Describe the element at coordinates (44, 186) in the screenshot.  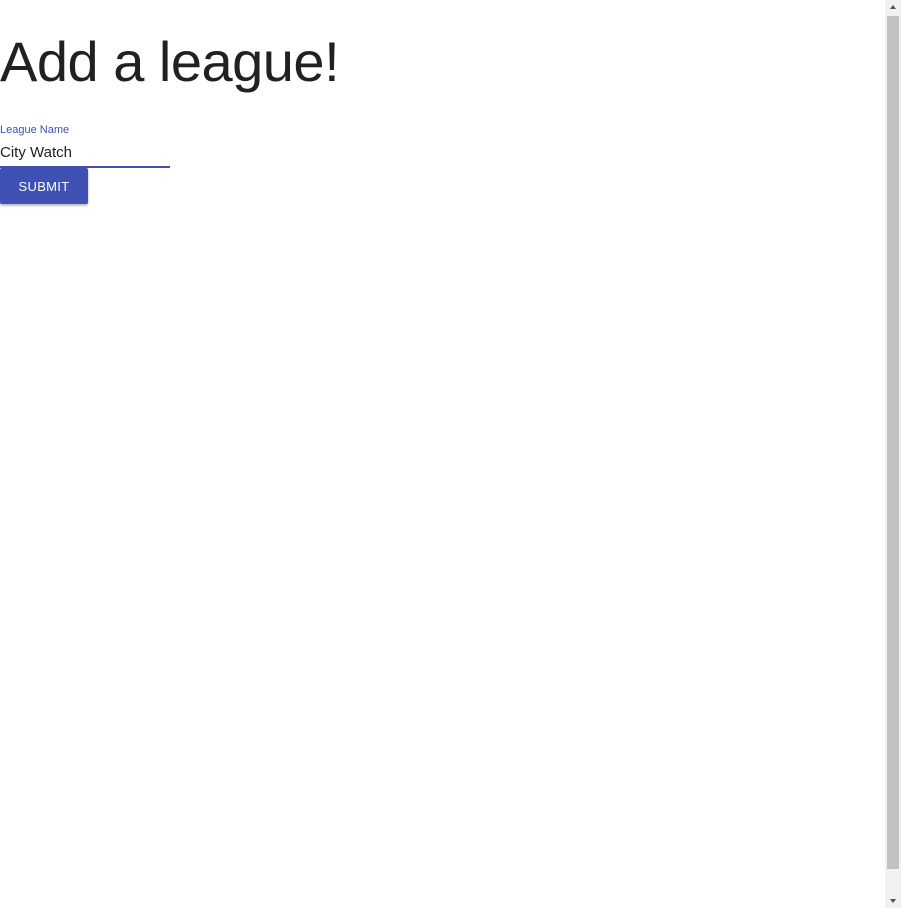
I see `submit-button: SUBMIT` at that location.